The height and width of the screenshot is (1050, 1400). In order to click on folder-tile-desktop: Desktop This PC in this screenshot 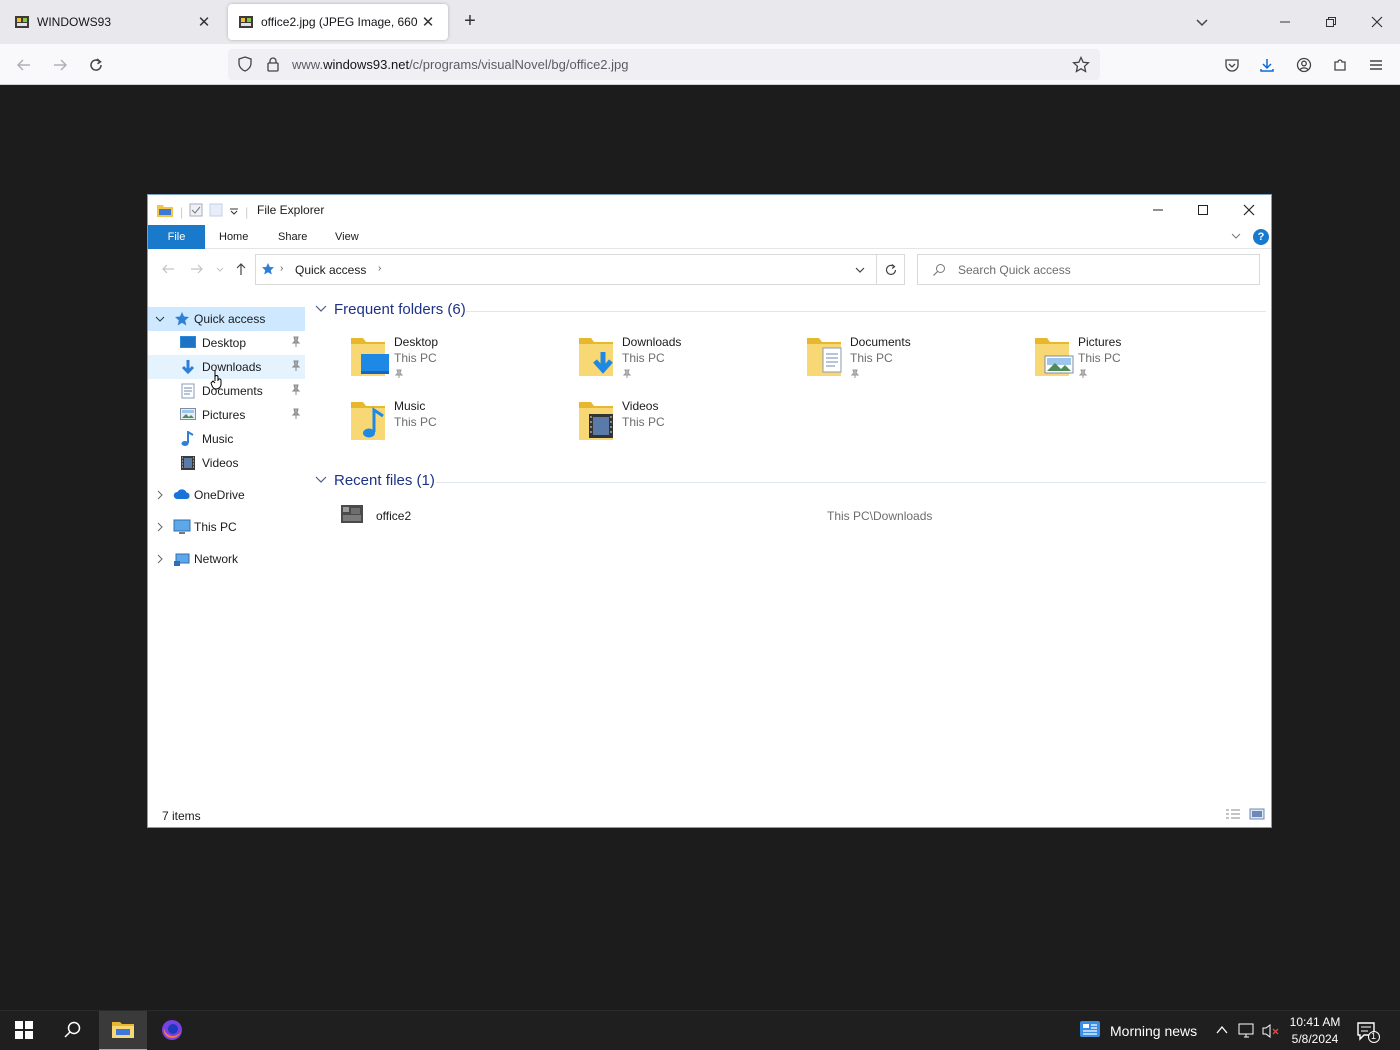, I will do `click(459, 360)`.